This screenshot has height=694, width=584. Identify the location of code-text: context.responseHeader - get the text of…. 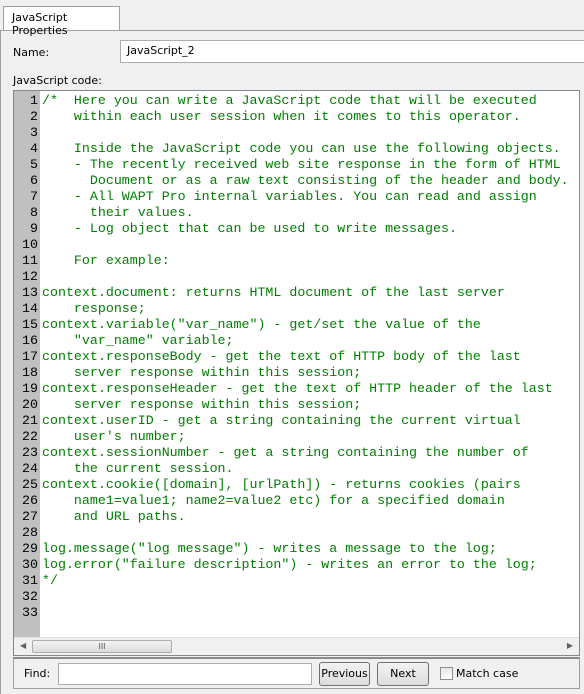
(297, 388).